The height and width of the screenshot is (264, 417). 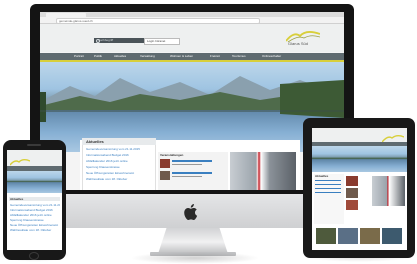 What do you see at coordinates (119, 173) in the screenshot?
I see `news-item: Neue Öffnungszeiten Einwohneramt` at bounding box center [119, 173].